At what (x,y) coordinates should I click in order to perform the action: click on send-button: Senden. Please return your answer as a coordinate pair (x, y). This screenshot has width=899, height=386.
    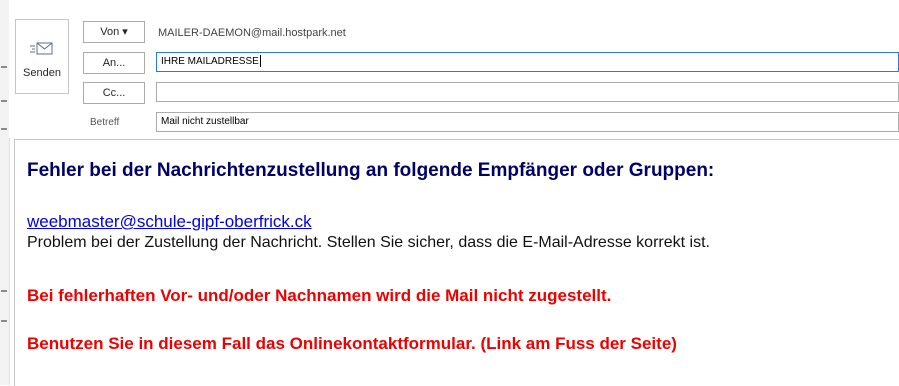
    Looking at the image, I should click on (42, 56).